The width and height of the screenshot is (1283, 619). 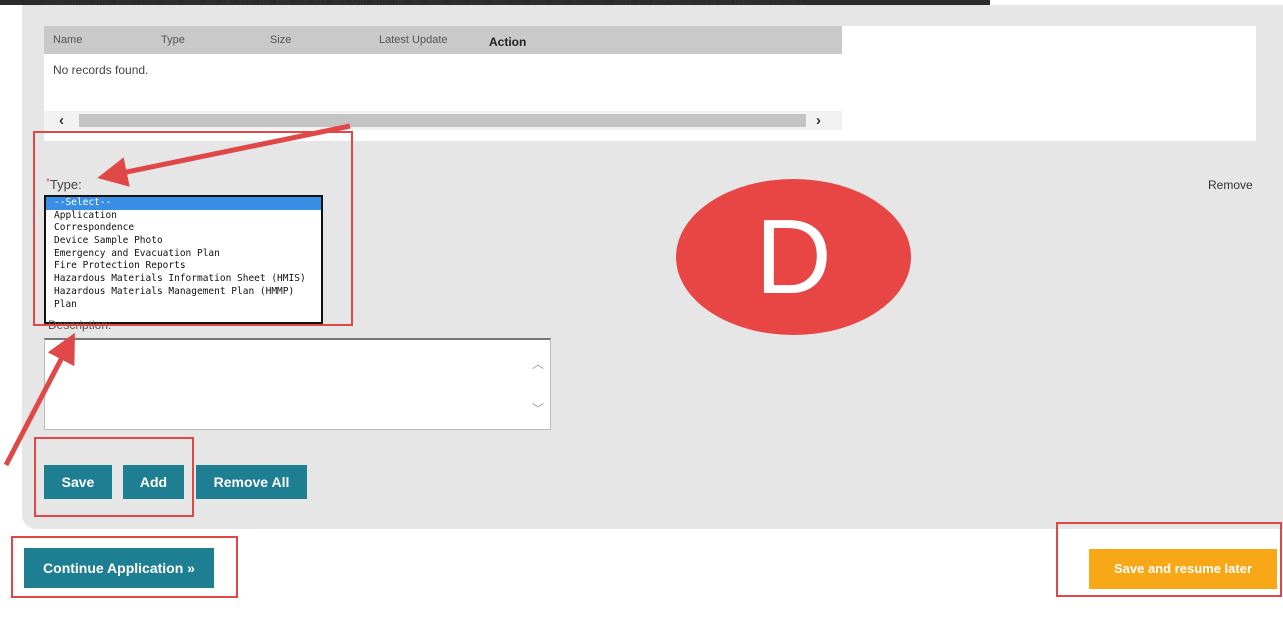 I want to click on remove-link: Remove, so click(x=1230, y=185).